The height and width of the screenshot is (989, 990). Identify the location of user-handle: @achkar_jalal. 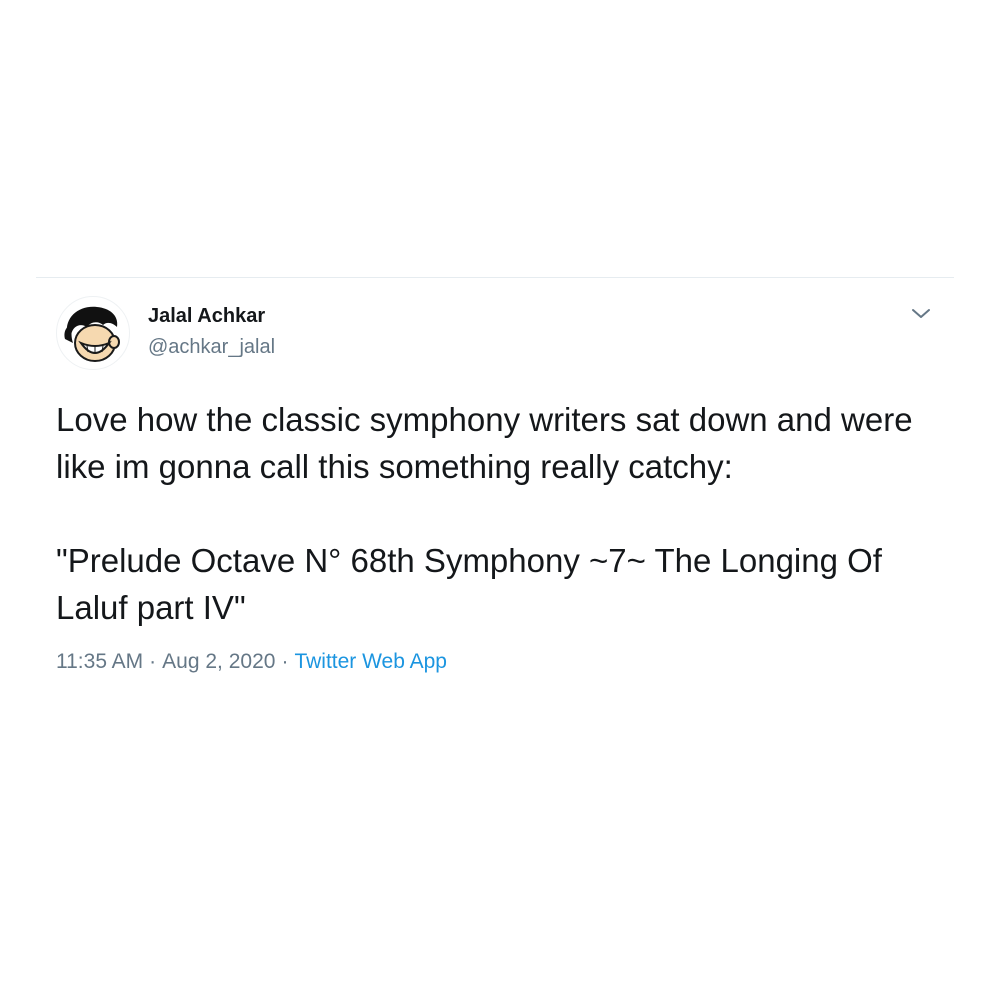
(211, 347).